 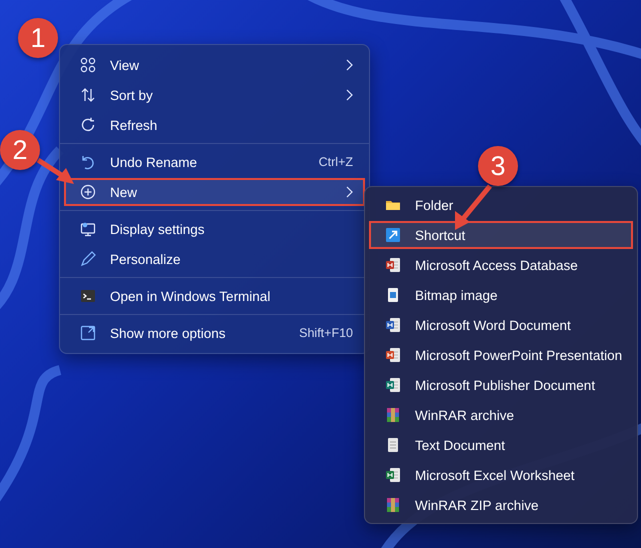 What do you see at coordinates (501, 295) in the screenshot?
I see `submenu-item: Bitmap image` at bounding box center [501, 295].